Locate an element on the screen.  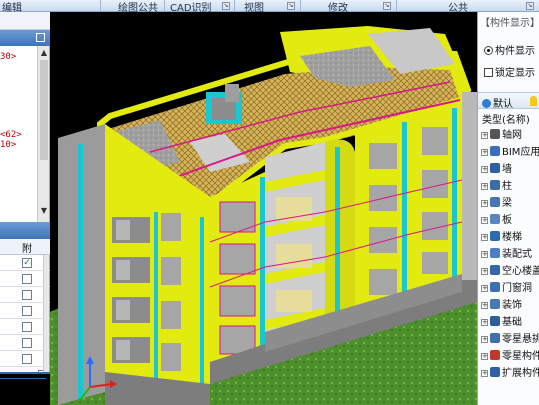
foundation-icon is located at coordinates (495, 321).